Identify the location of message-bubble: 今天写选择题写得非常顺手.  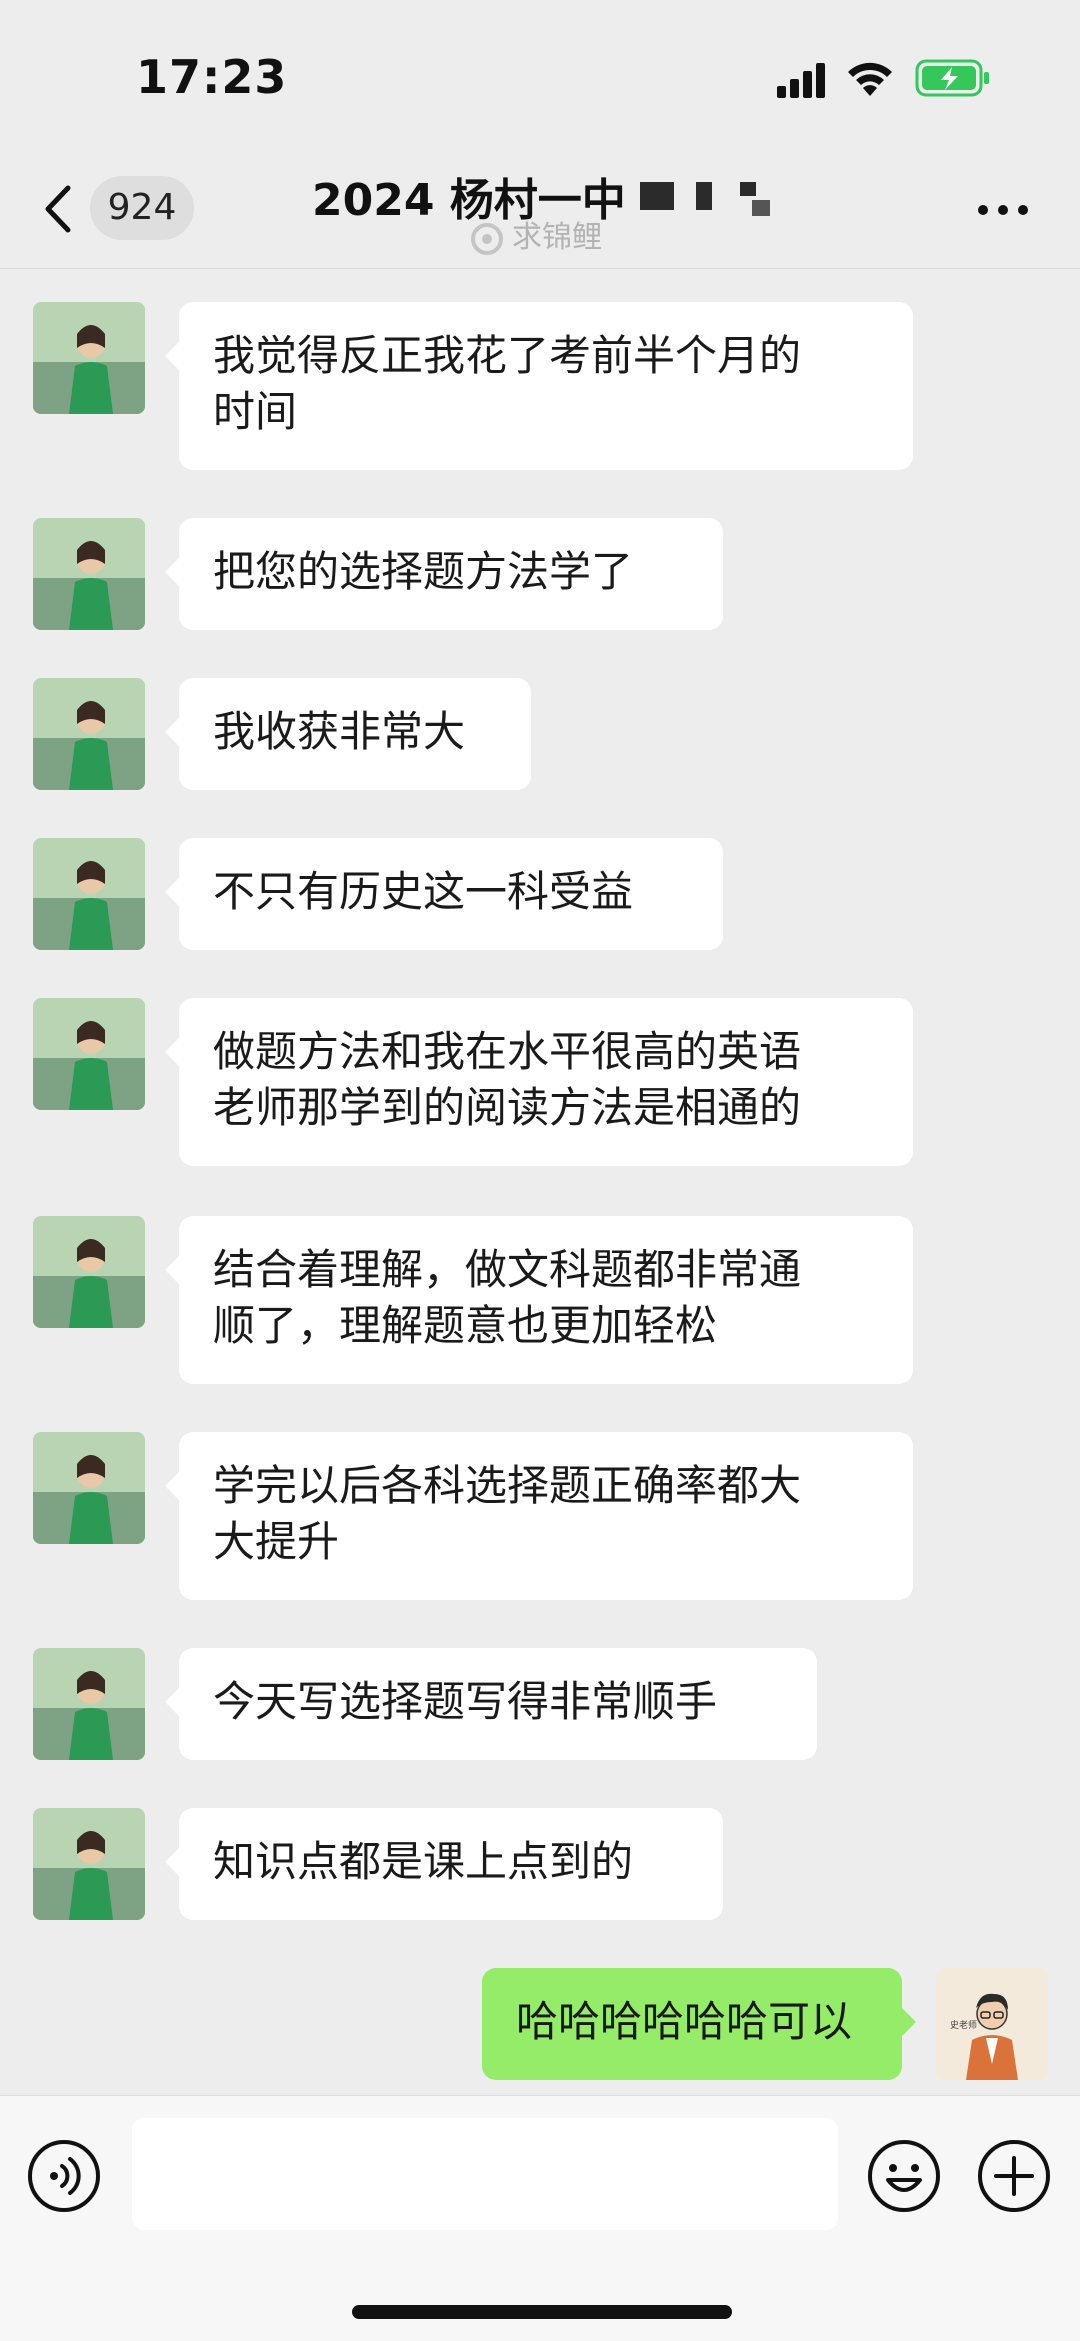
(491, 1704).